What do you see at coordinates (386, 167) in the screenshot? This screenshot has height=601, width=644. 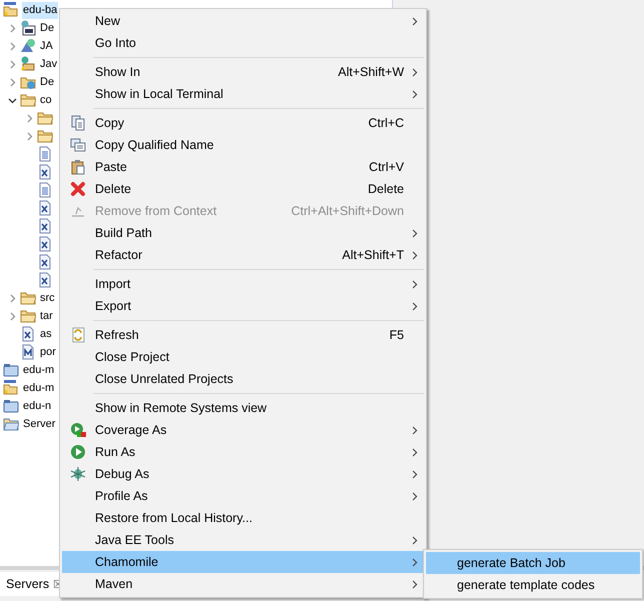 I see `shortcut-label: Ctrl+V` at bounding box center [386, 167].